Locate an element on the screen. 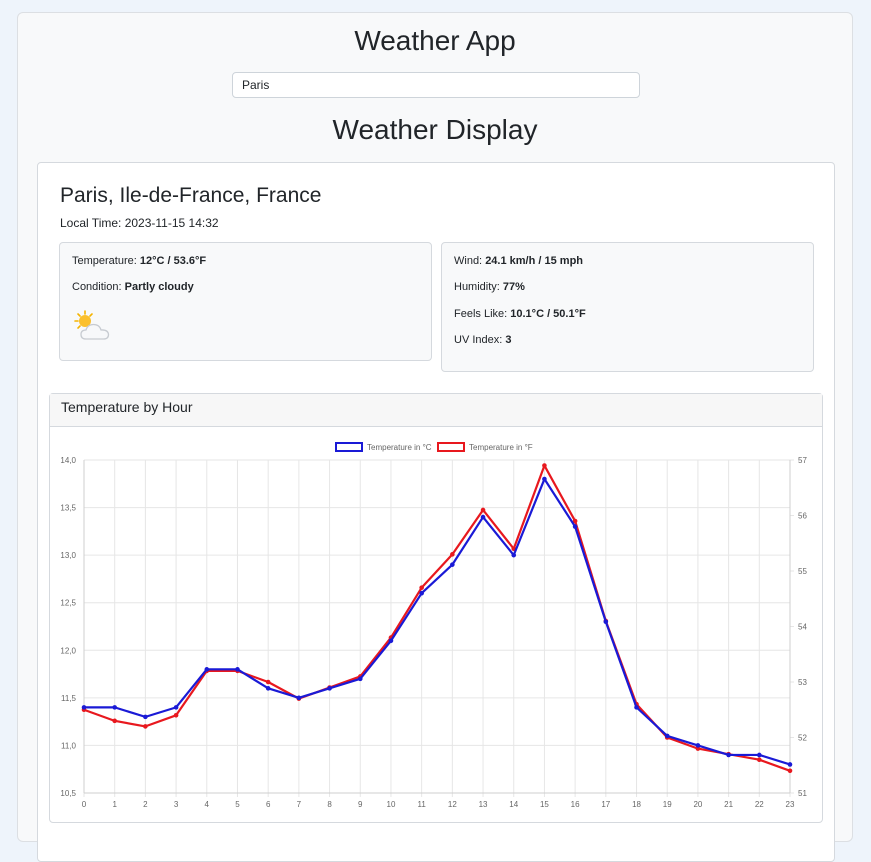 This screenshot has width=871, height=862. x-tick-label: 0 is located at coordinates (84, 804).